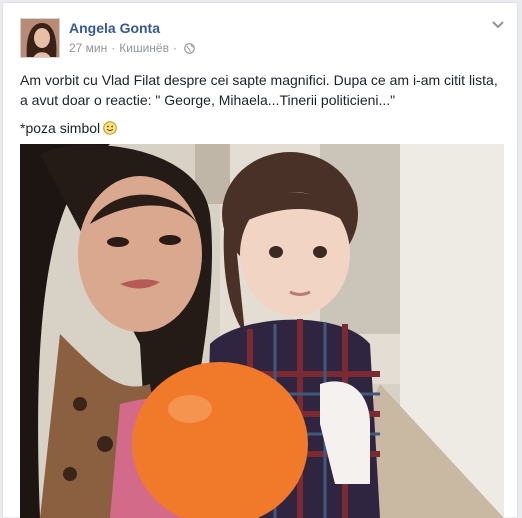 The image size is (522, 518). I want to click on chevron-down-icon, so click(498, 24).